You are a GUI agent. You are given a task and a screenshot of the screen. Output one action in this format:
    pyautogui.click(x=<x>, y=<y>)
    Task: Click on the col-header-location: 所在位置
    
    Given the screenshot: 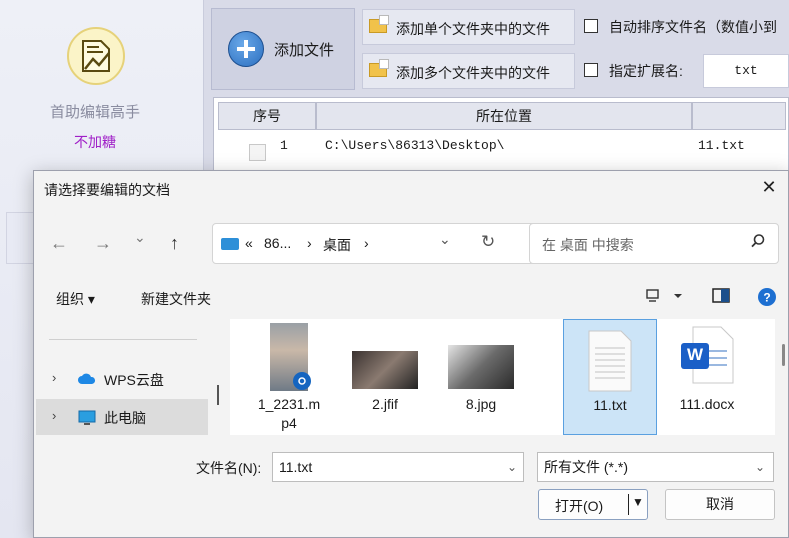 What is the action you would take?
    pyautogui.click(x=504, y=116)
    